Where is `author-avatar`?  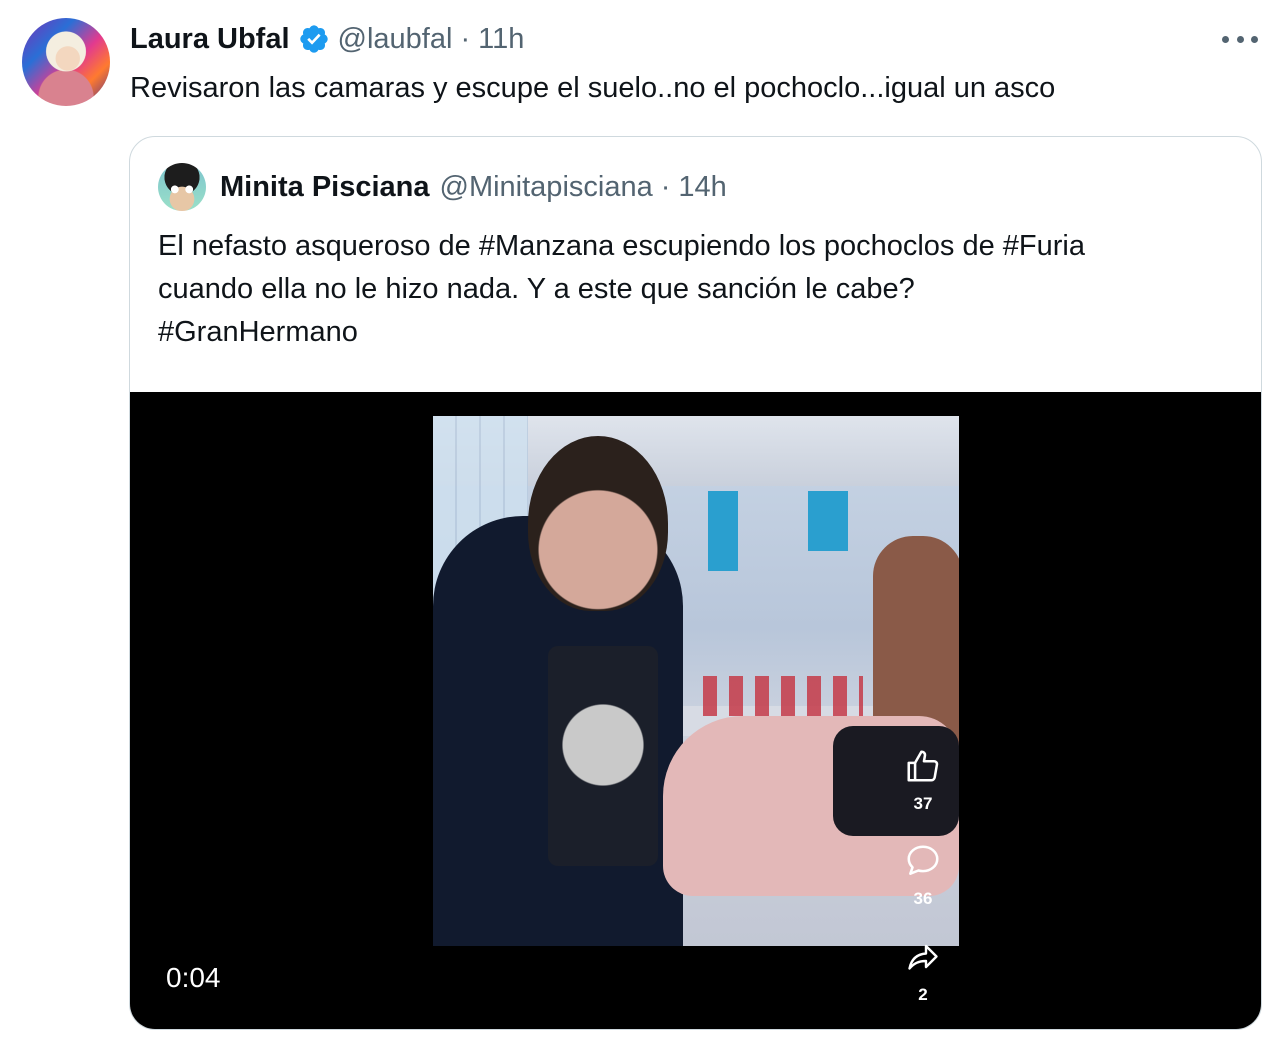
author-avatar is located at coordinates (66, 62).